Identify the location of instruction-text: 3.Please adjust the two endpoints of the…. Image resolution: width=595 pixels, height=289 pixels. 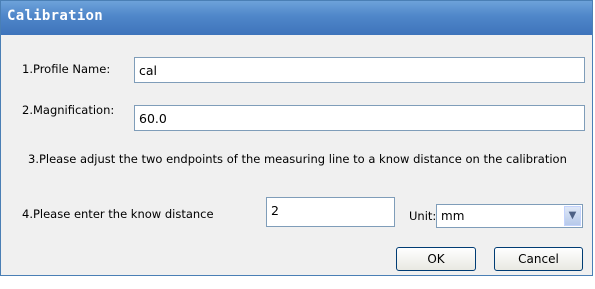
(297, 159).